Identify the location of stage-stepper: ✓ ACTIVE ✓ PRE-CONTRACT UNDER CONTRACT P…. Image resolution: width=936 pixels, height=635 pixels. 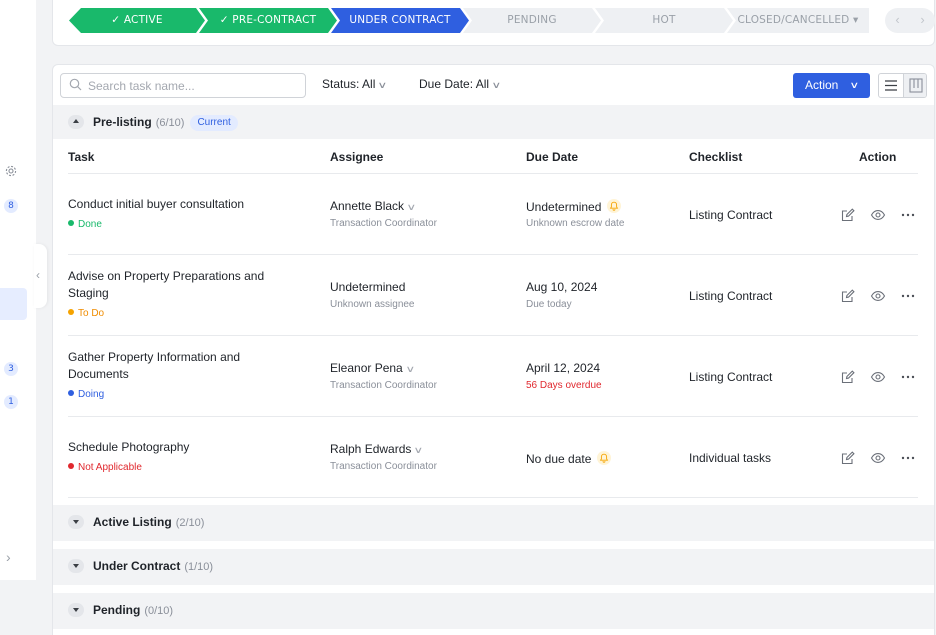
(502, 20).